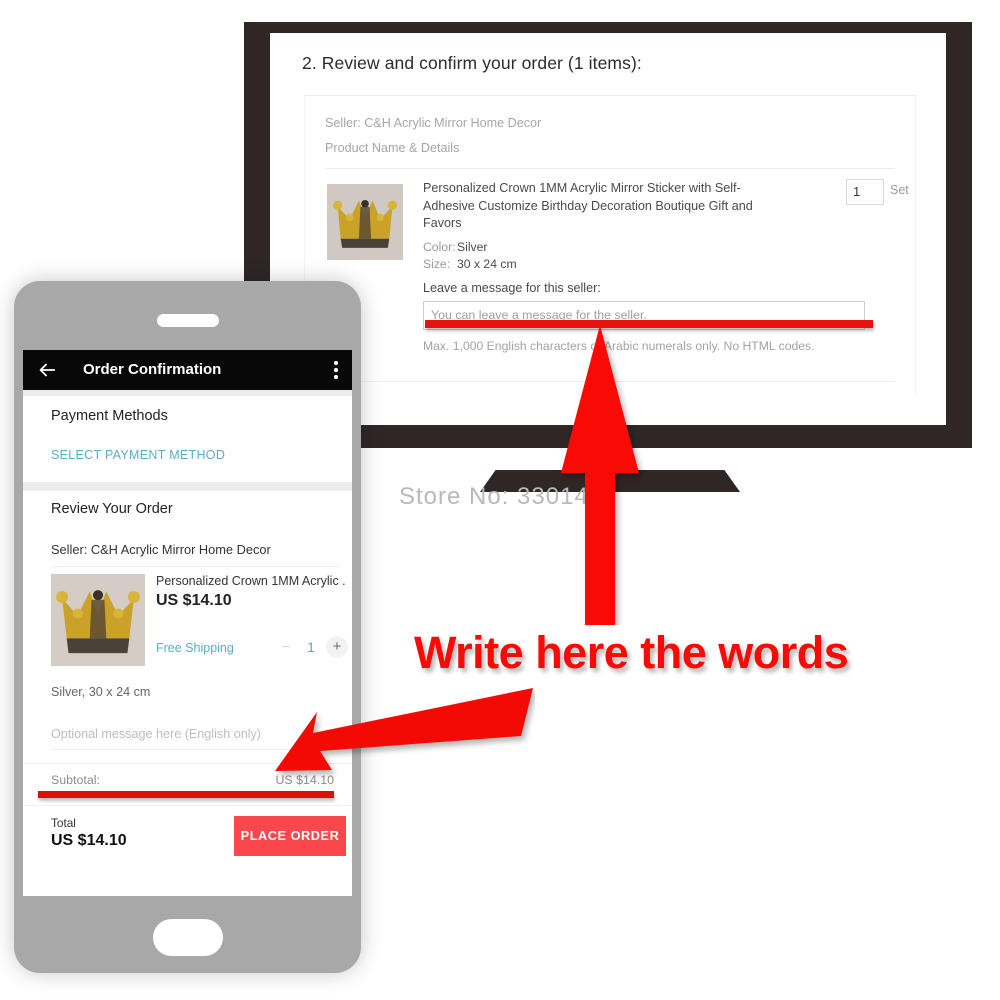 Image resolution: width=1000 pixels, height=1000 pixels. What do you see at coordinates (405, 748) in the screenshot?
I see `red-down-left-arrow` at bounding box center [405, 748].